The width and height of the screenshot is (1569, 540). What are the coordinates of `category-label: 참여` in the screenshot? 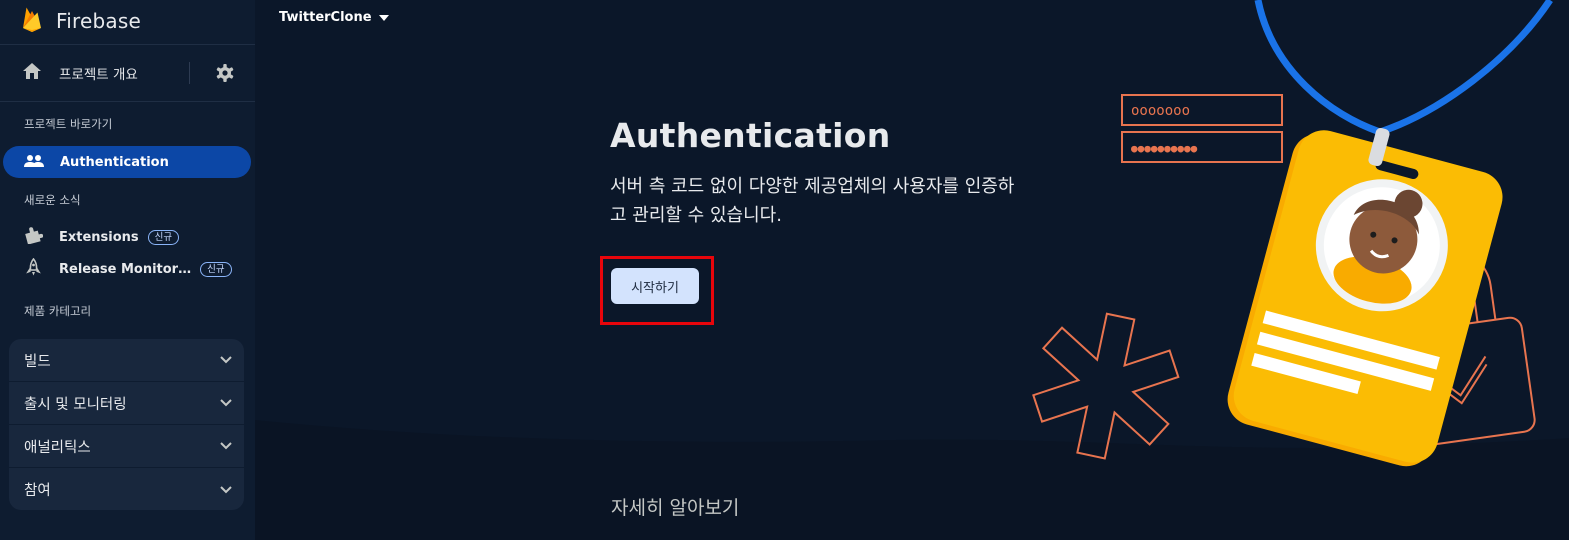 It's located at (37, 491).